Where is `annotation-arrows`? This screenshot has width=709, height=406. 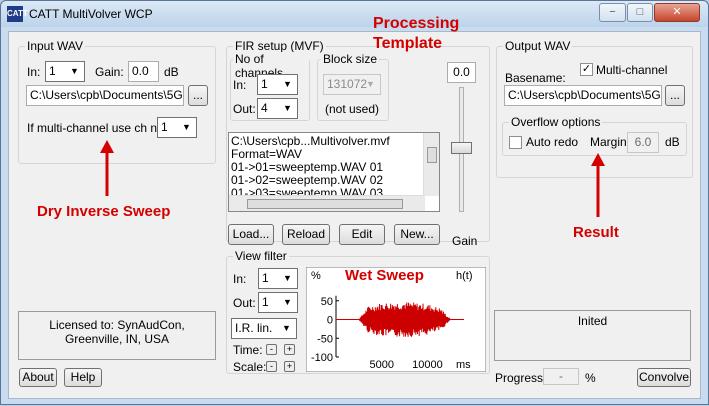
annotation-arrows is located at coordinates (352, 178).